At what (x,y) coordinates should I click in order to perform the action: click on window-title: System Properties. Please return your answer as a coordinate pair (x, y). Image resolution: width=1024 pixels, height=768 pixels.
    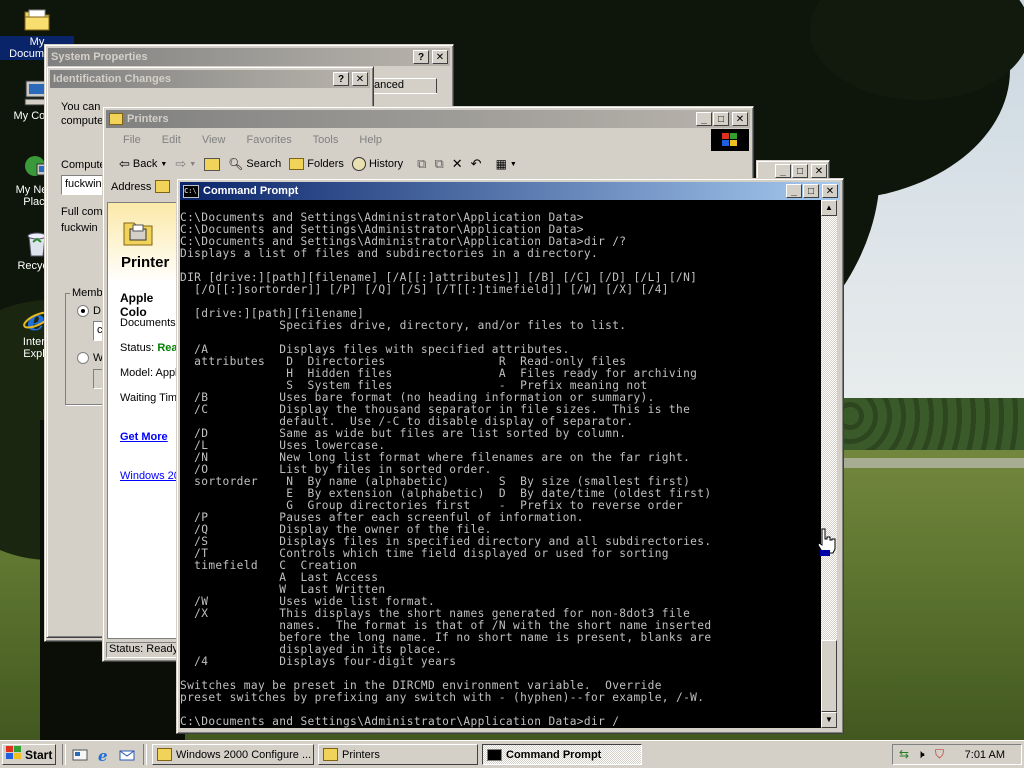
    Looking at the image, I should click on (99, 57).